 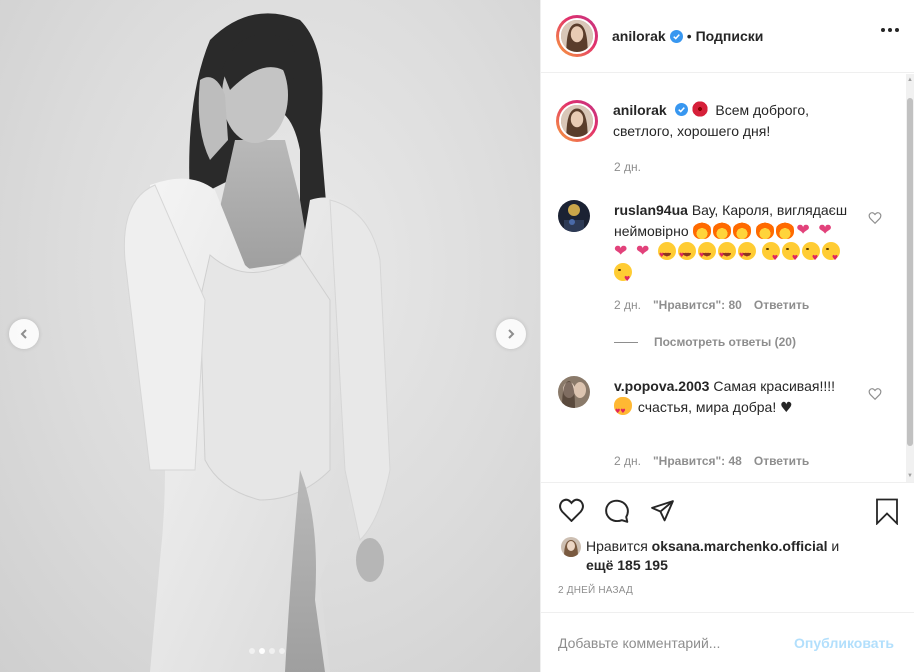 I want to click on liker-avatar, so click(x=571, y=547).